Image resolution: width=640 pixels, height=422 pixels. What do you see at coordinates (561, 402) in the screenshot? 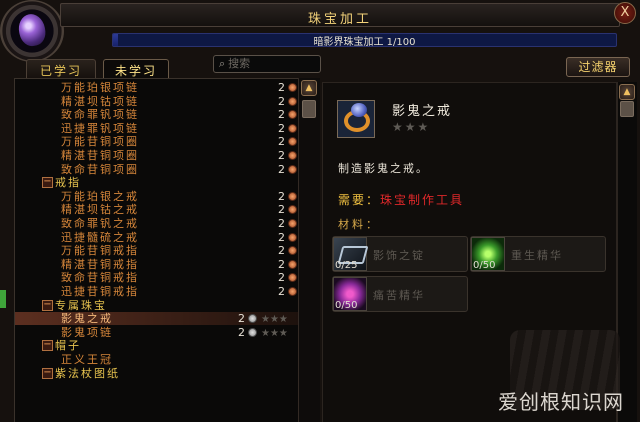
I see `watermark: 爱创根知识网` at bounding box center [561, 402].